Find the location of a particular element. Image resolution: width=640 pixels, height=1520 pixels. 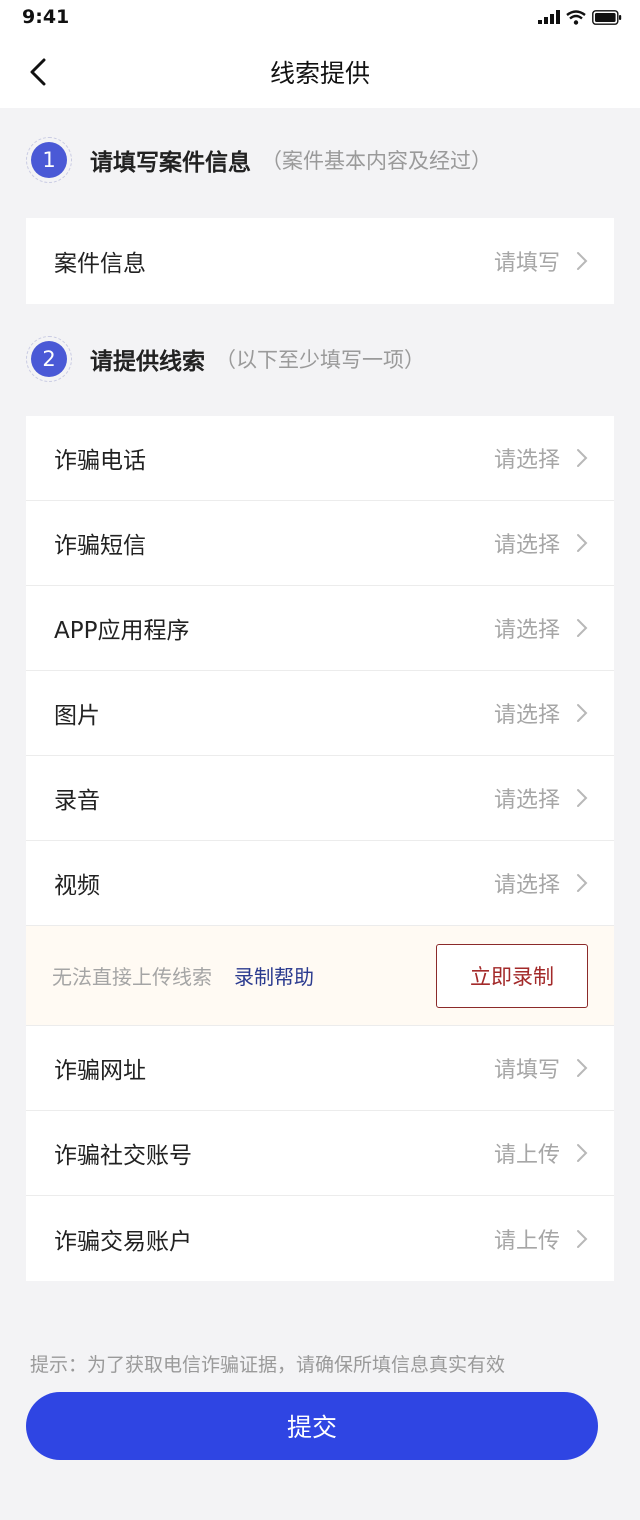

row-label: 视频 is located at coordinates (77, 886).